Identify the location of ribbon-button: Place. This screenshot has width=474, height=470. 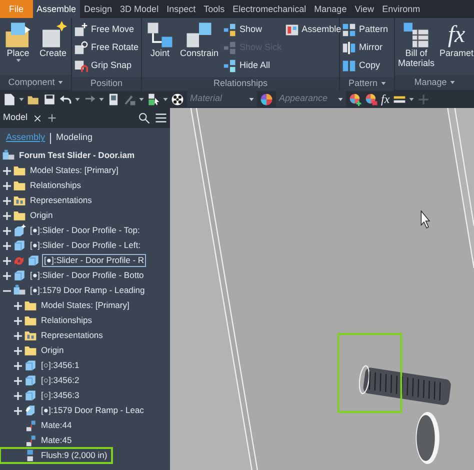
(18, 46).